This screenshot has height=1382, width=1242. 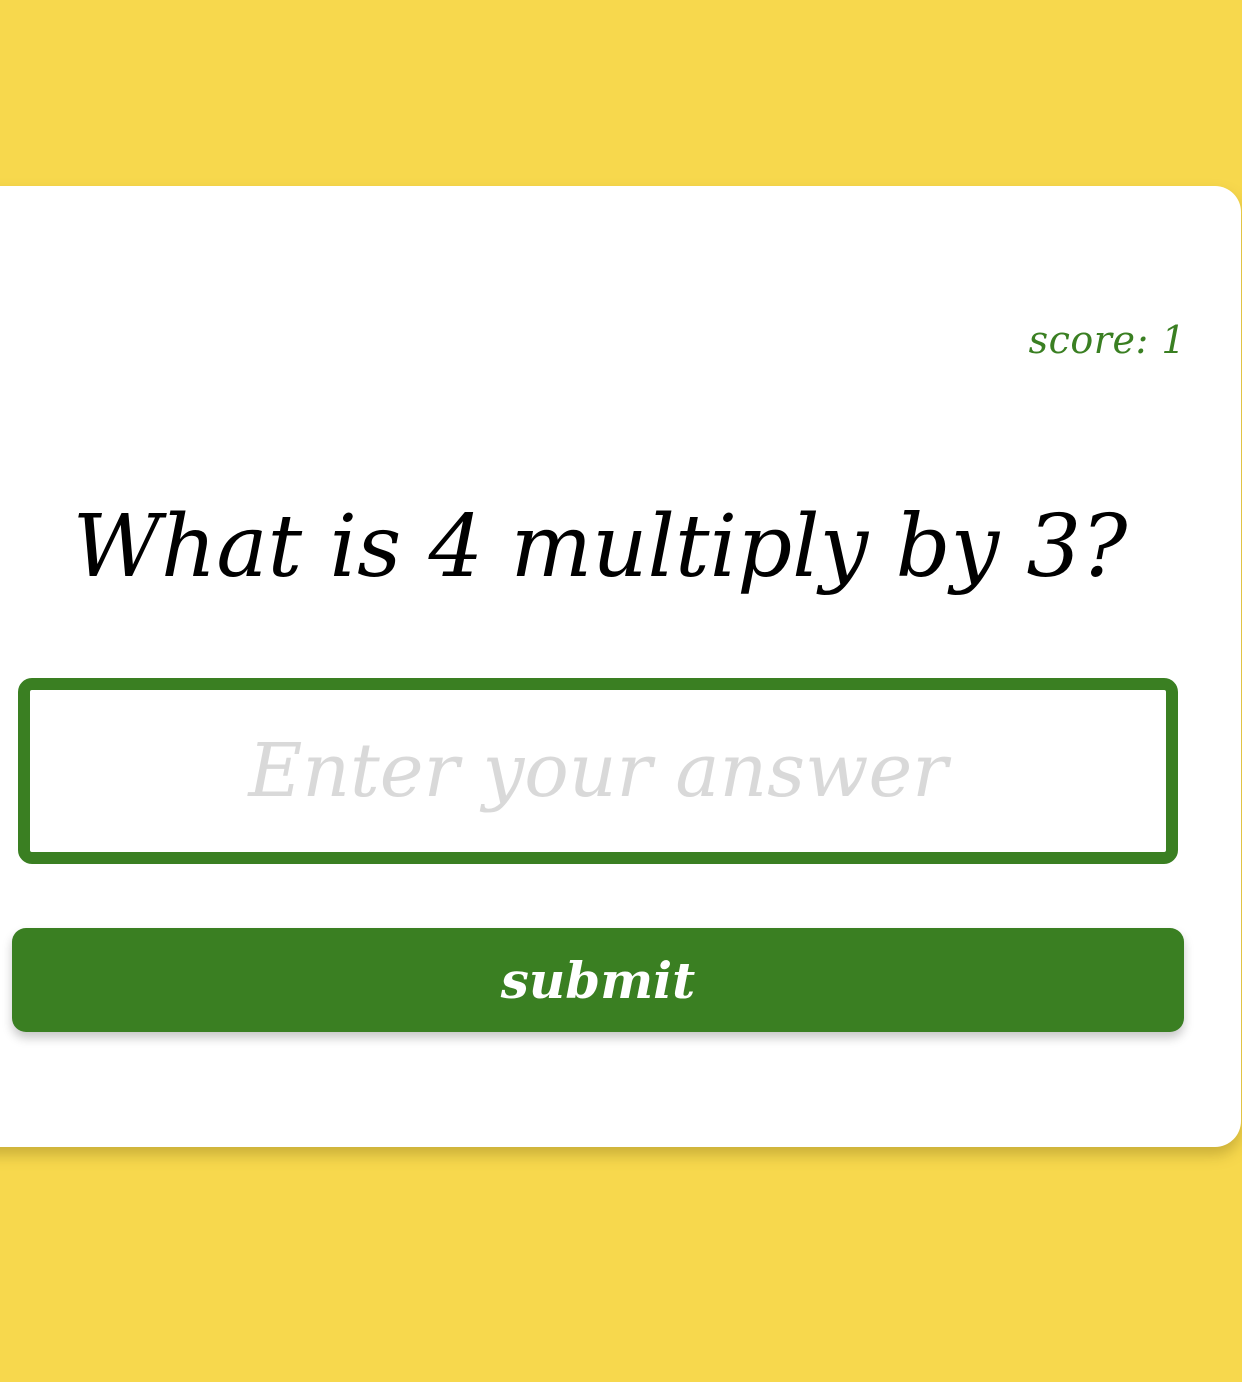 What do you see at coordinates (600, 547) in the screenshot?
I see `question-text: What is 4 multiply by 3?` at bounding box center [600, 547].